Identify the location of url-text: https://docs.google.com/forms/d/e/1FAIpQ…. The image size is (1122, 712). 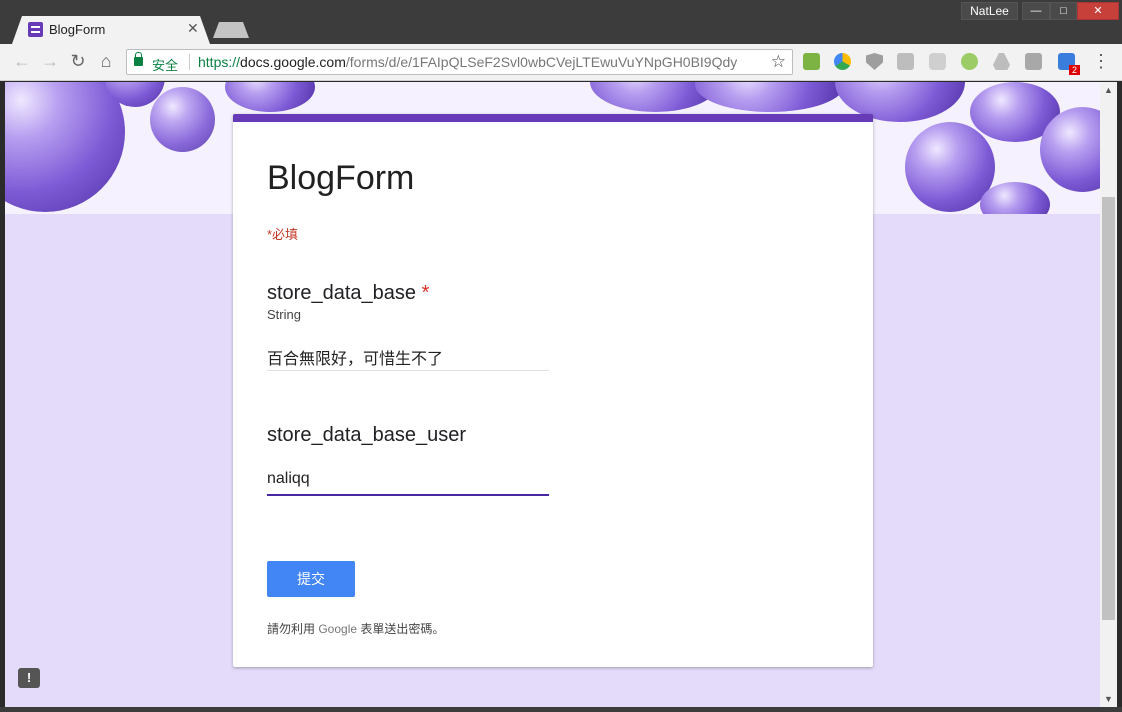
(467, 62).